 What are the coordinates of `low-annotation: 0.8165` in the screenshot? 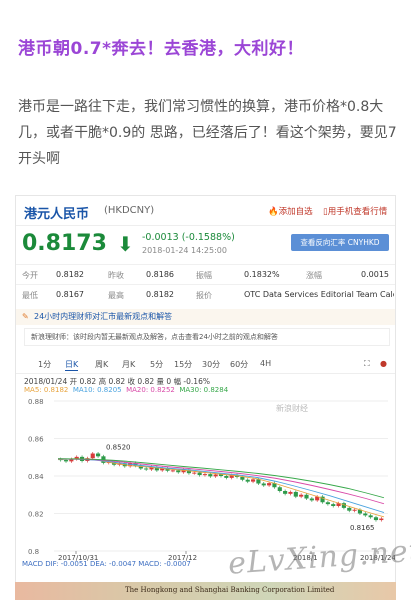 It's located at (362, 528).